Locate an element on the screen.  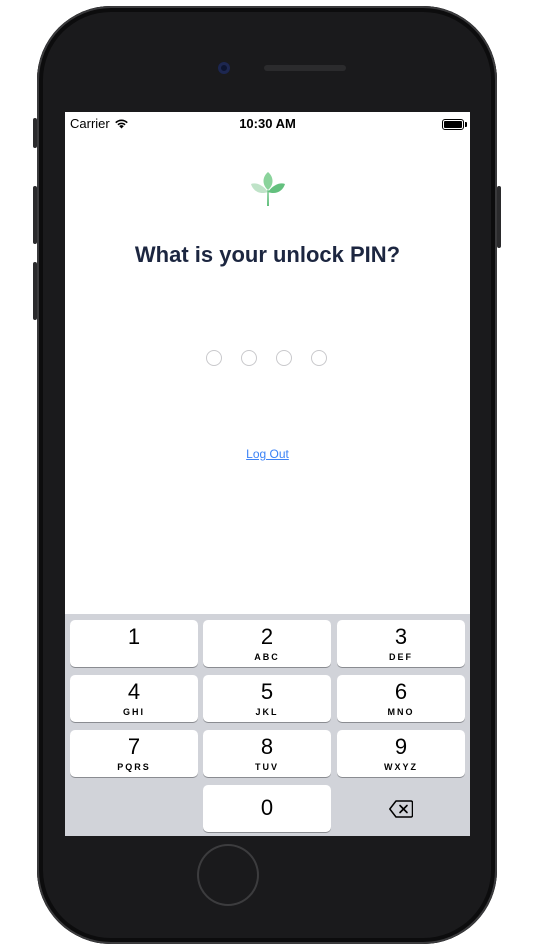
key-4: 4 GHI is located at coordinates (134, 698).